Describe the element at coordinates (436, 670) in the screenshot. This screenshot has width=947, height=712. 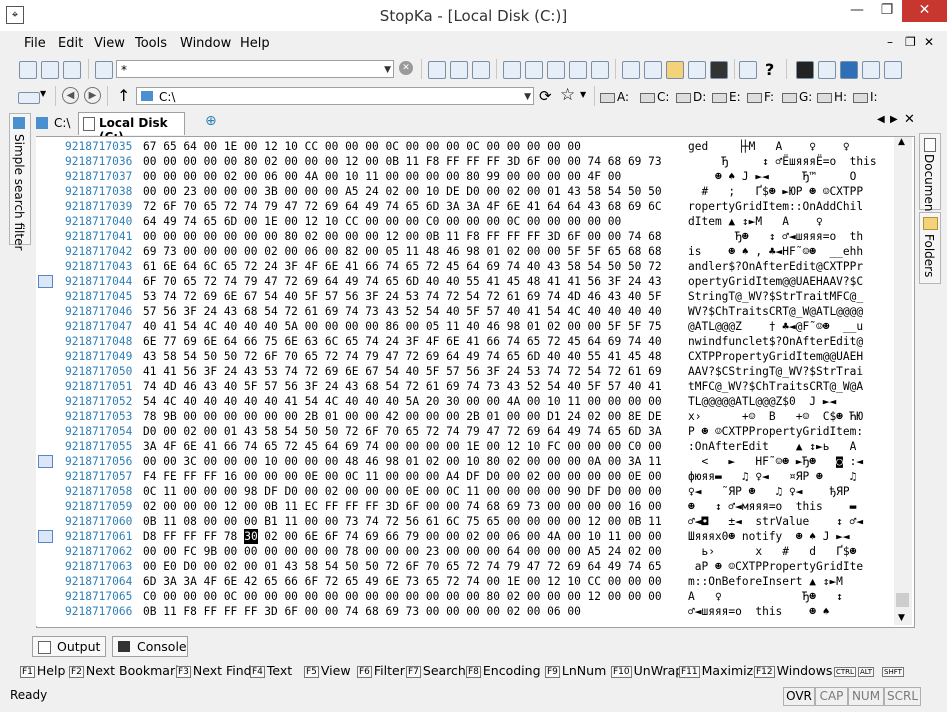
I see `fkey-f7: F7 Search` at that location.